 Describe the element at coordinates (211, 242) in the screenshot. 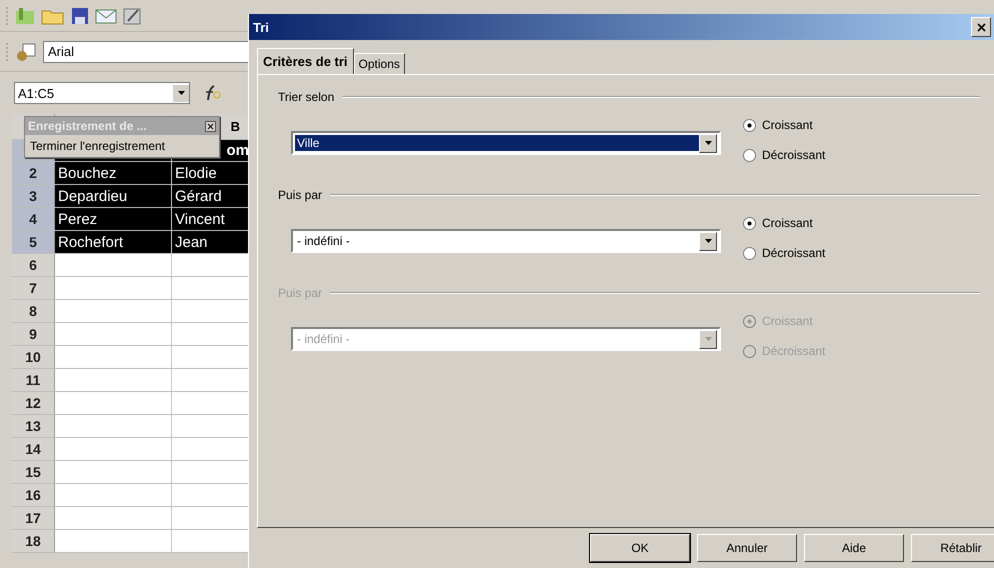

I see `table-cell: Jean` at that location.